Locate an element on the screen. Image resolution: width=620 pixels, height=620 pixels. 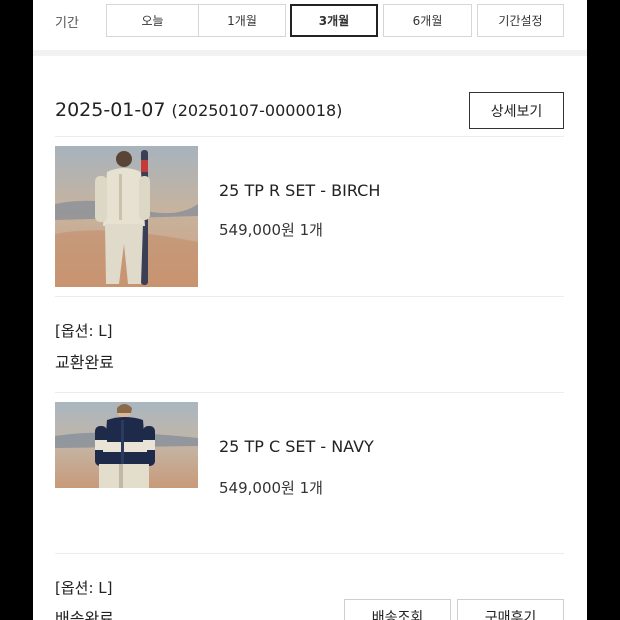
write-review-button: 구매후기 is located at coordinates (510, 609).